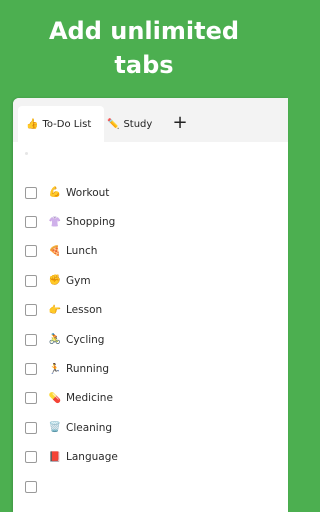  I want to click on promo-heading: Add unlimited tabs, so click(144, 48).